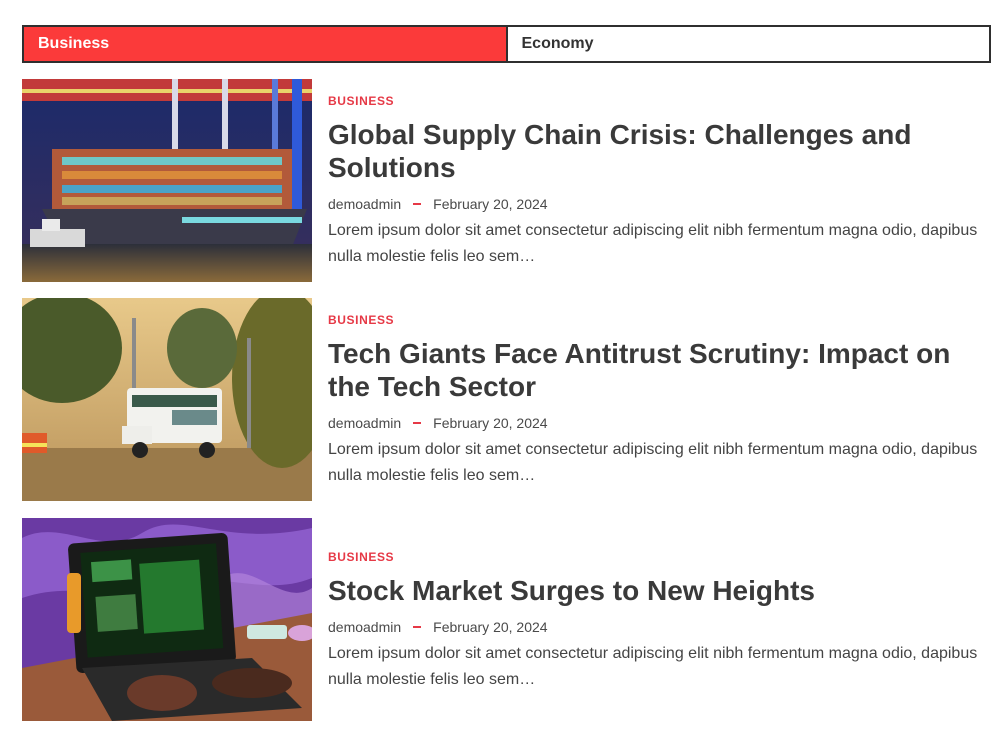 This screenshot has height=742, width=1004. What do you see at coordinates (653, 590) in the screenshot?
I see `post-title-link: Stock Market Surges to New Heights` at bounding box center [653, 590].